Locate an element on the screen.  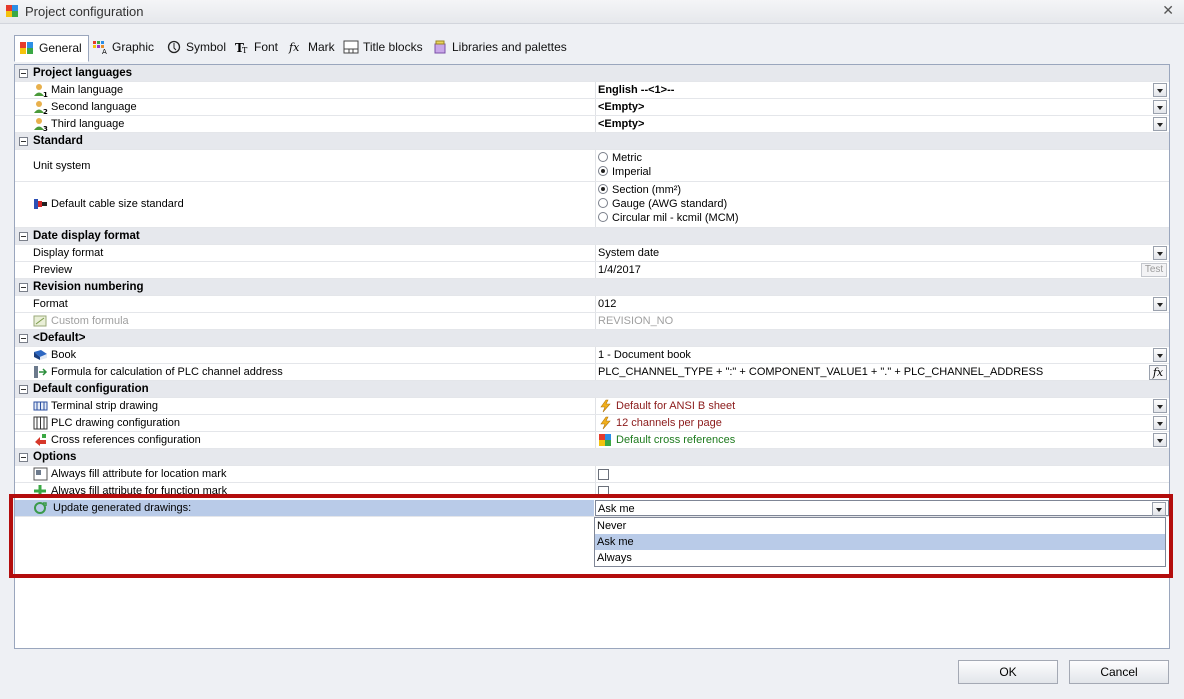
tab-mark: fx Mark is located at coordinates (312, 47).